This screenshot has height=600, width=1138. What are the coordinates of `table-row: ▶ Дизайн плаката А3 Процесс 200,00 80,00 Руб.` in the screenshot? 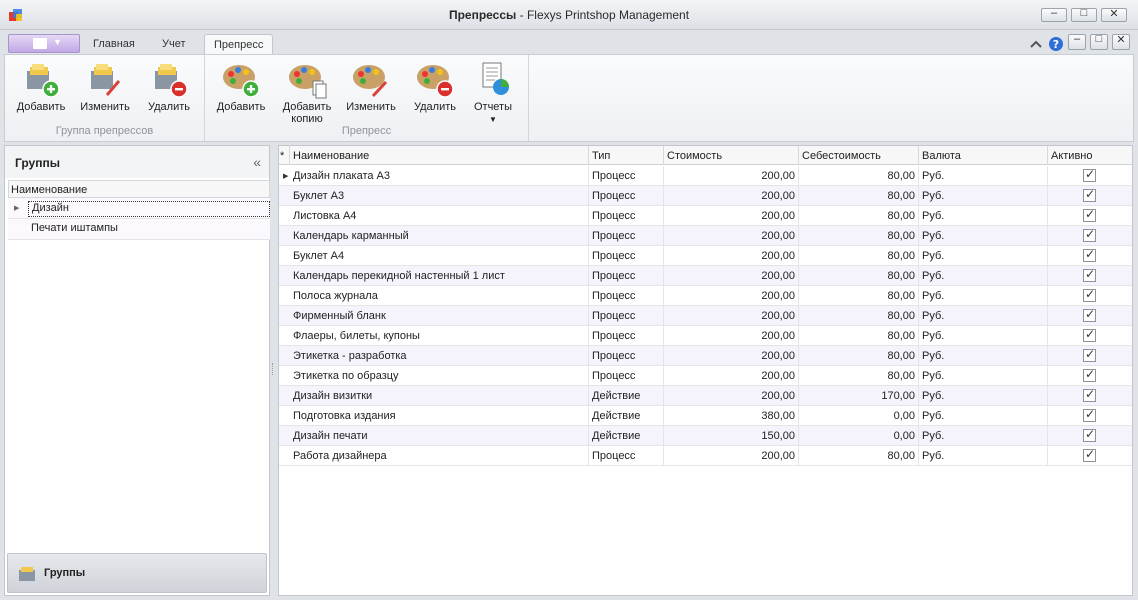 It's located at (705, 176).